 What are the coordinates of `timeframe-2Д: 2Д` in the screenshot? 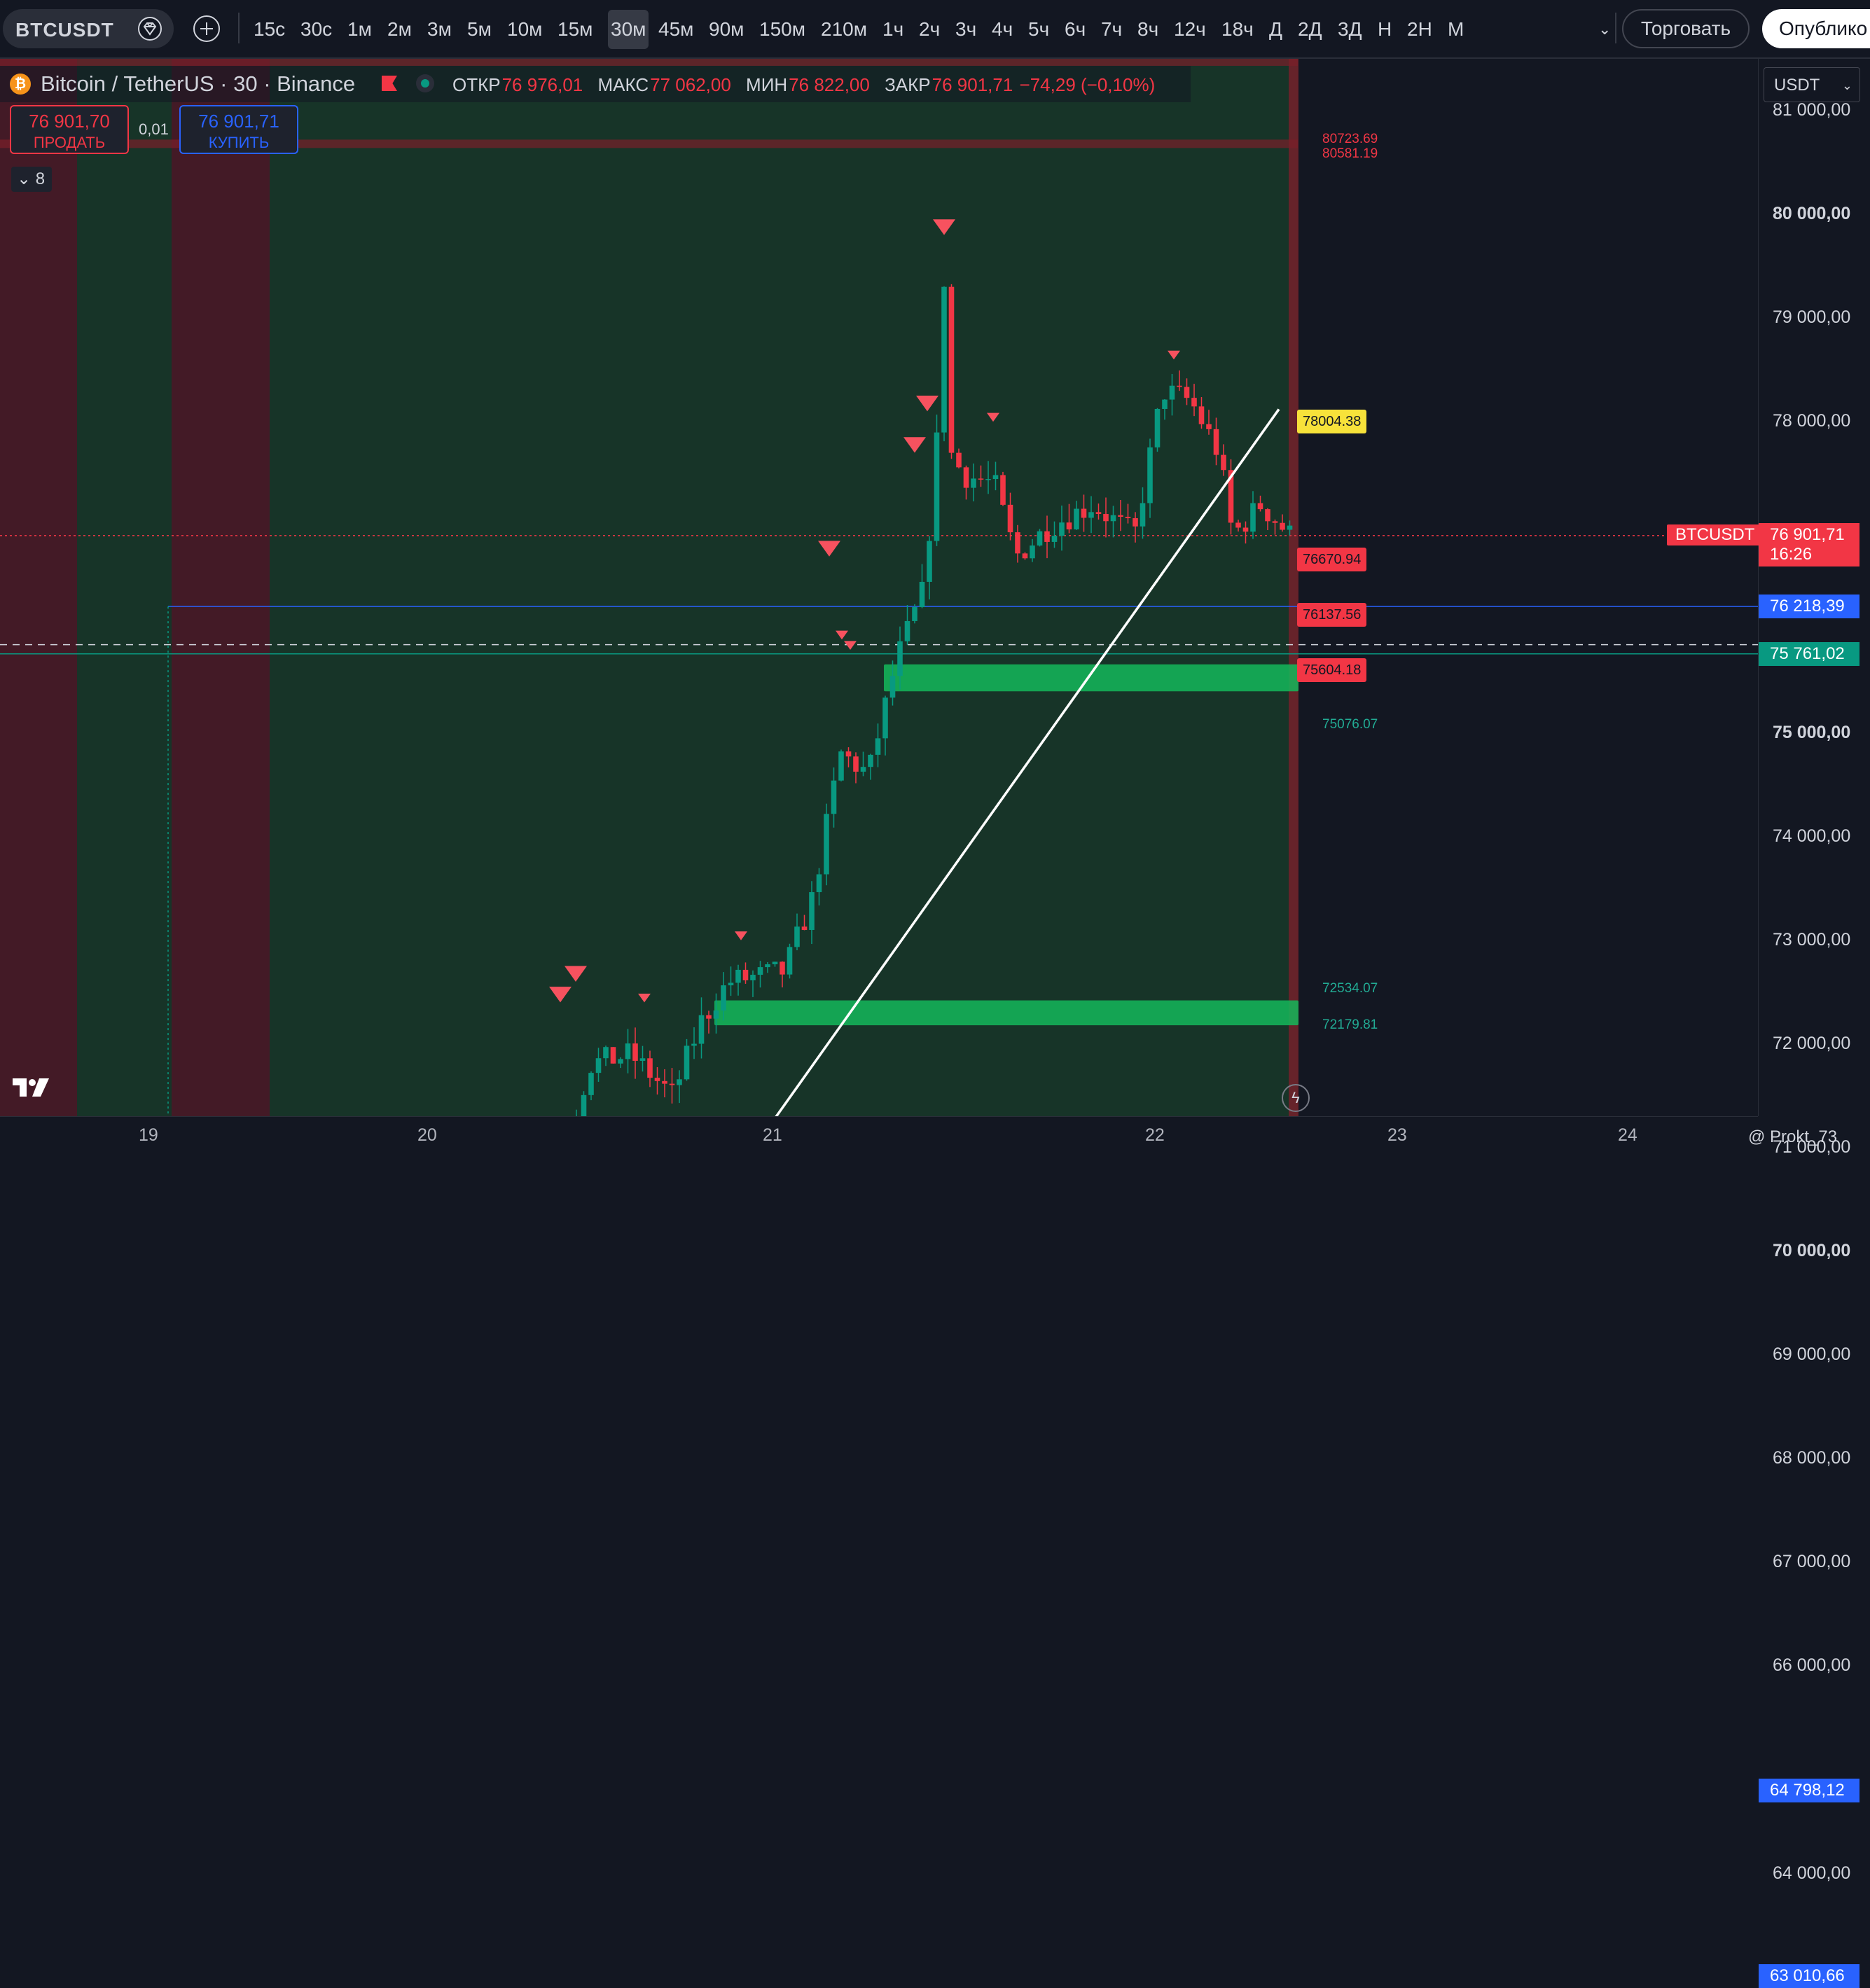 It's located at (1310, 29).